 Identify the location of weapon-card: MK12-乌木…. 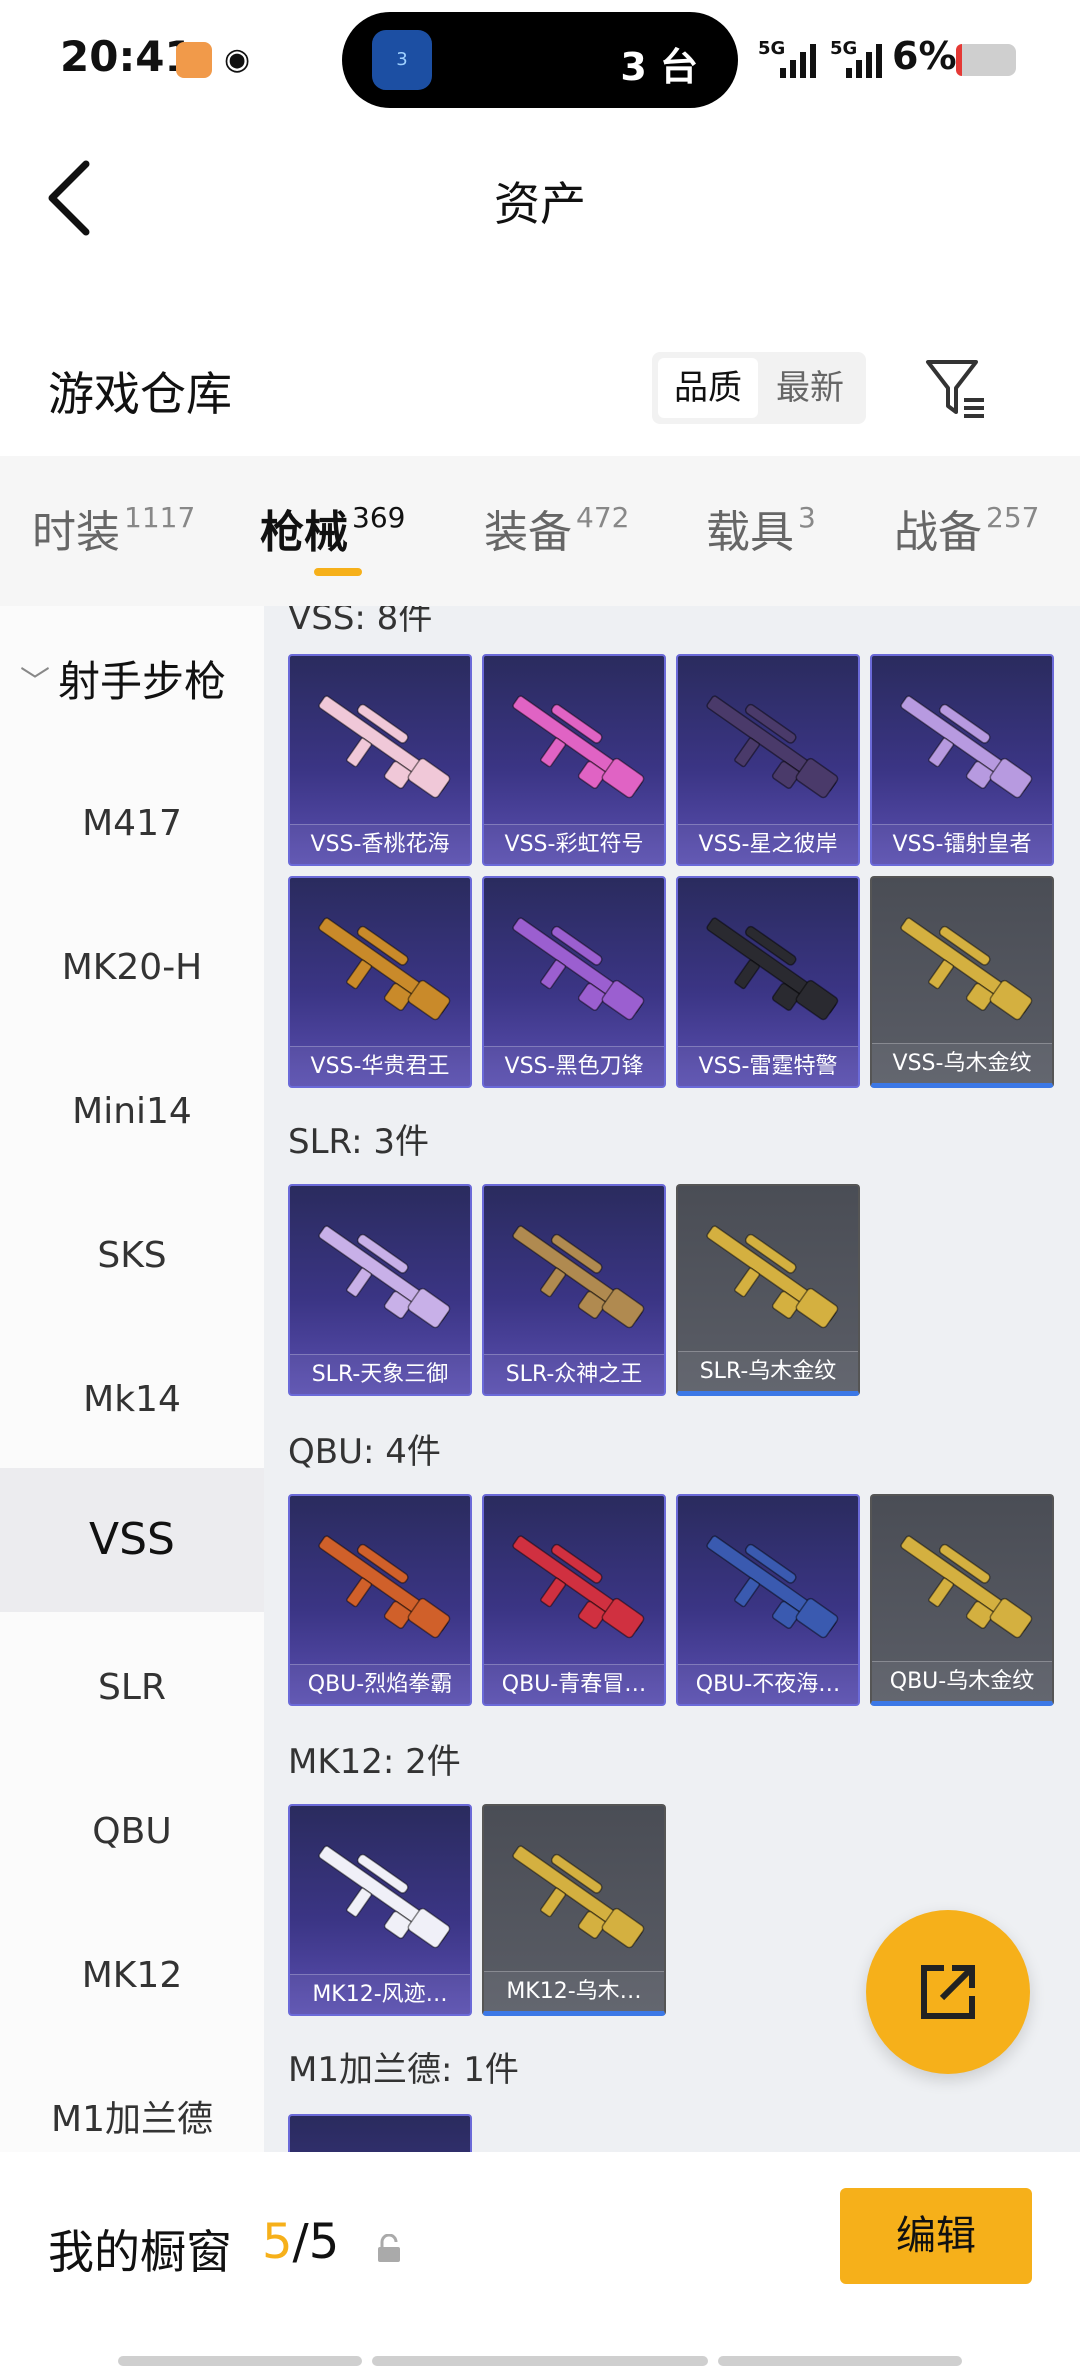
(574, 1910).